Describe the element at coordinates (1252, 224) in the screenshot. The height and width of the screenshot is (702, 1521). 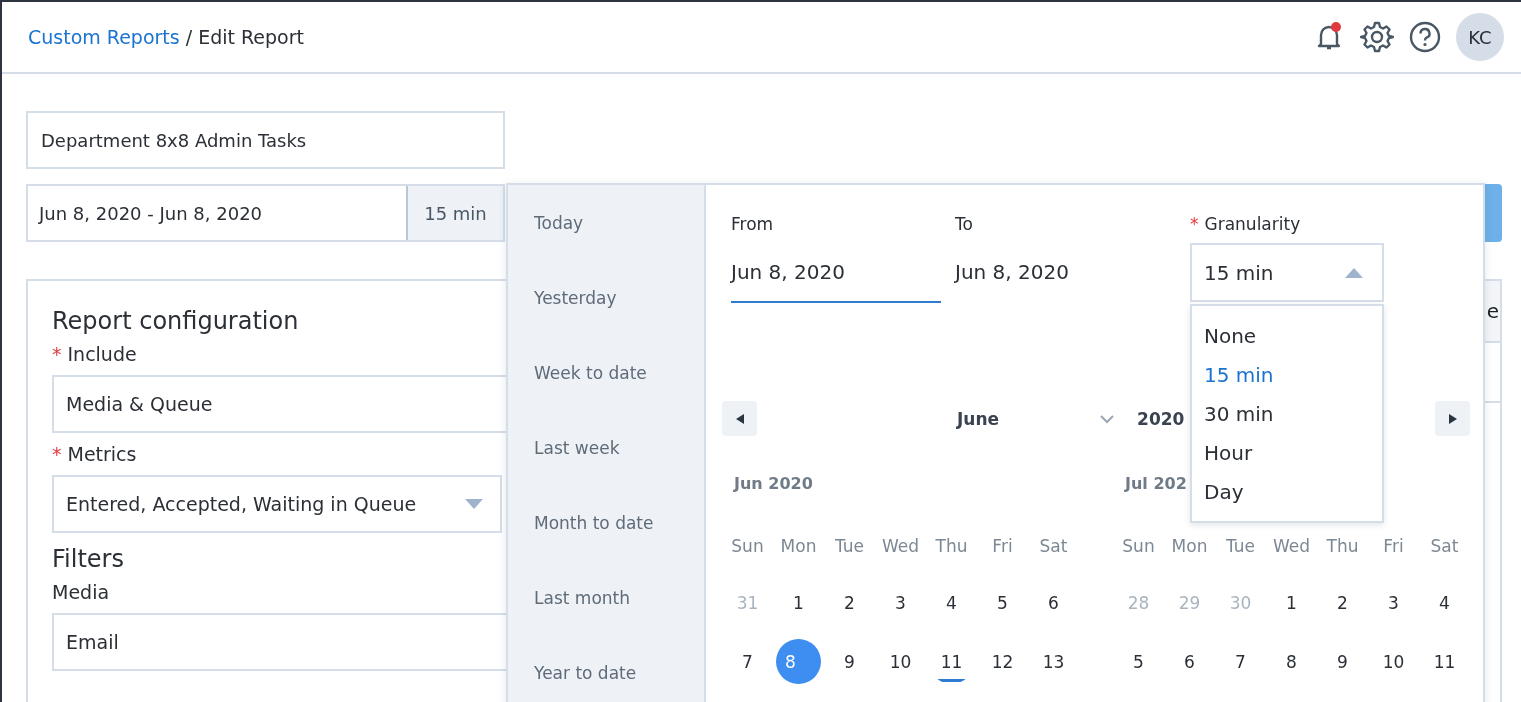
I see `granularity-label: Granularity` at that location.